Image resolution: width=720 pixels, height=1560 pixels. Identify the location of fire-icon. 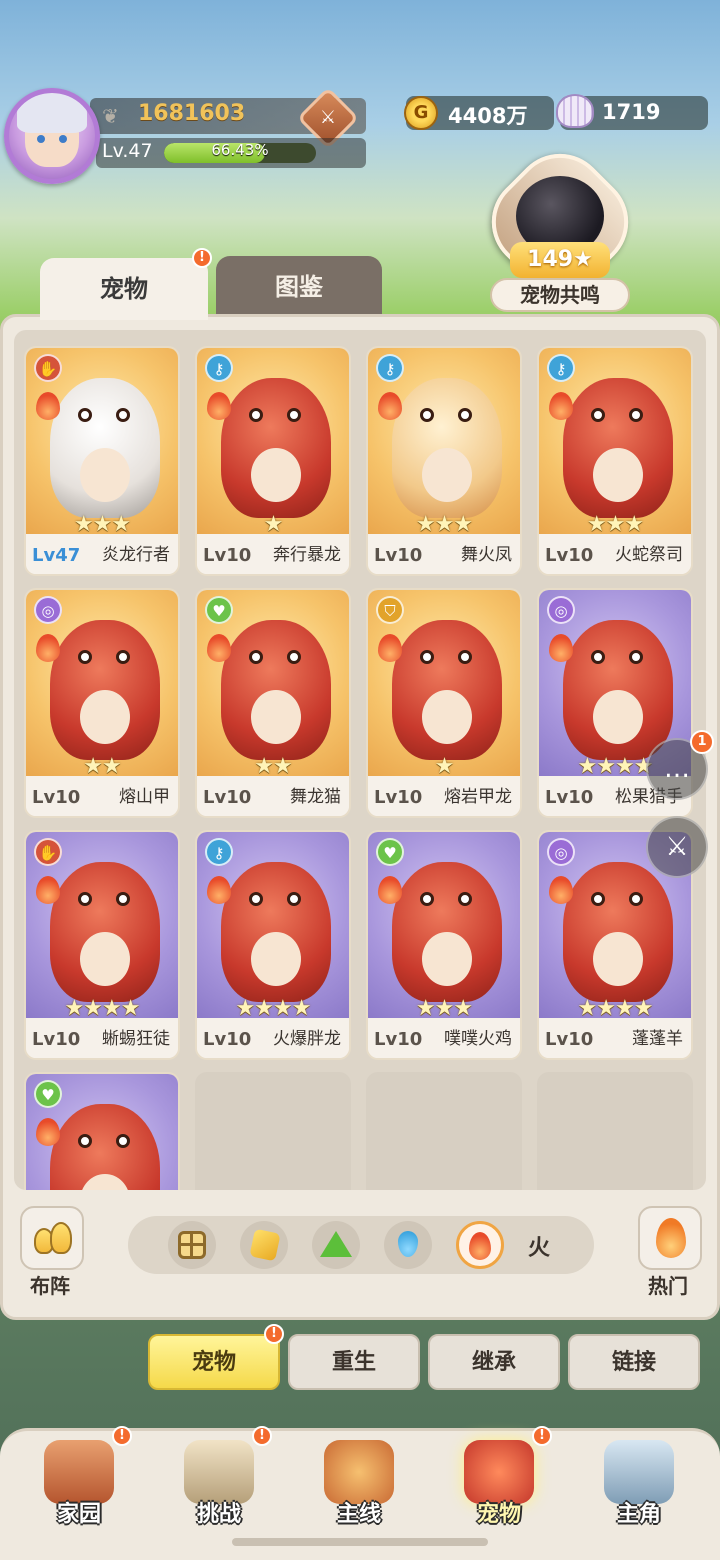
(480, 1245).